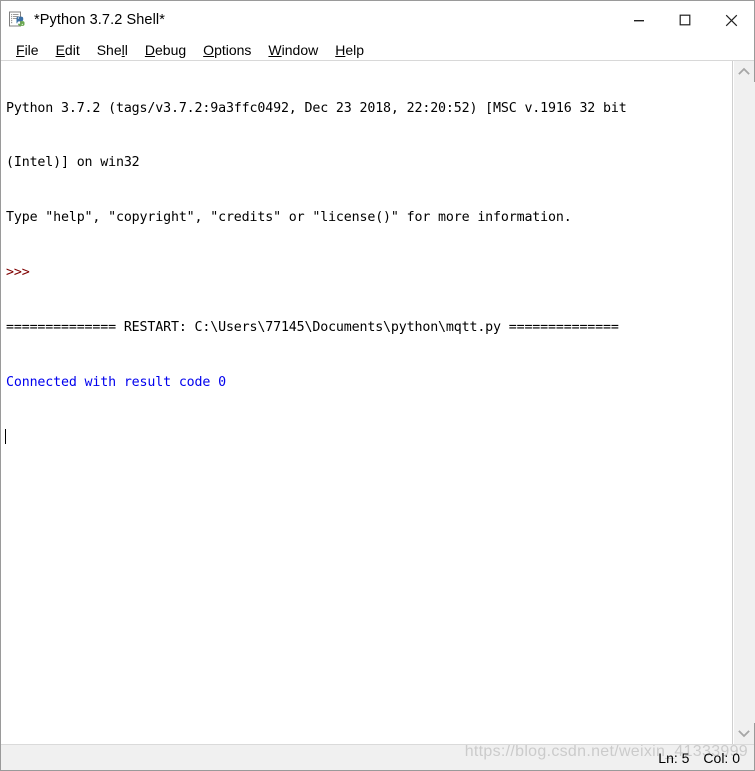 Image resolution: width=755 pixels, height=771 pixels. What do you see at coordinates (674, 757) in the screenshot?
I see `status-line-number: Ln: 5` at bounding box center [674, 757].